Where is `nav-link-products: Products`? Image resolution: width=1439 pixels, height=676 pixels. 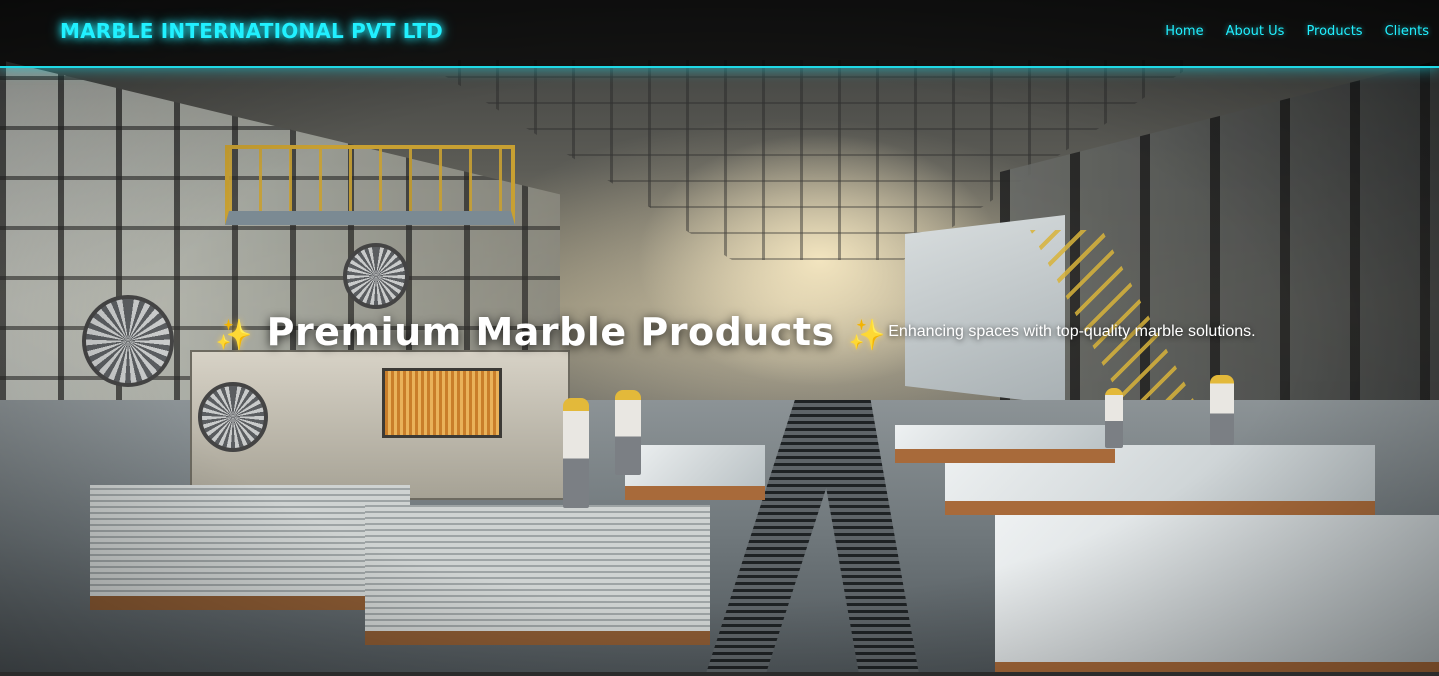
nav-link-products: Products is located at coordinates (1334, 31).